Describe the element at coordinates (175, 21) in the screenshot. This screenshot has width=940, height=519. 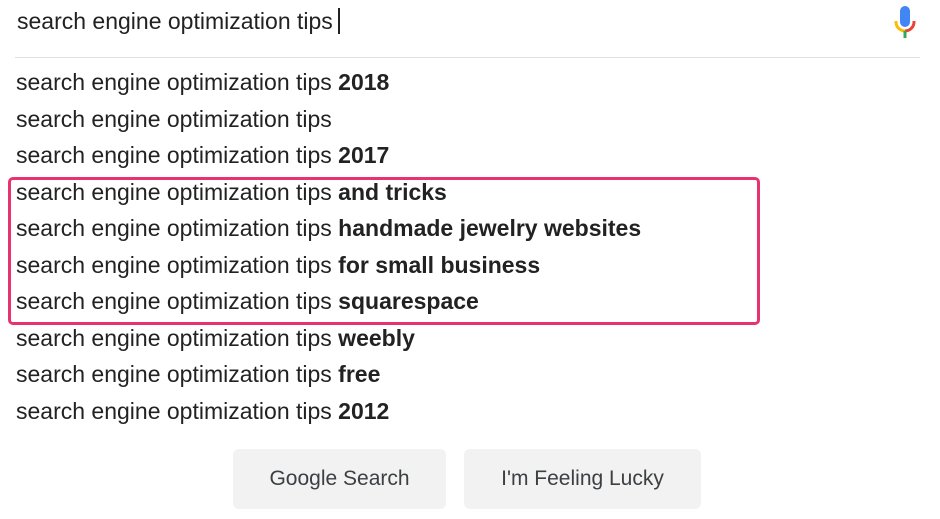
I see `search-query-text: search engine optimization tips` at that location.